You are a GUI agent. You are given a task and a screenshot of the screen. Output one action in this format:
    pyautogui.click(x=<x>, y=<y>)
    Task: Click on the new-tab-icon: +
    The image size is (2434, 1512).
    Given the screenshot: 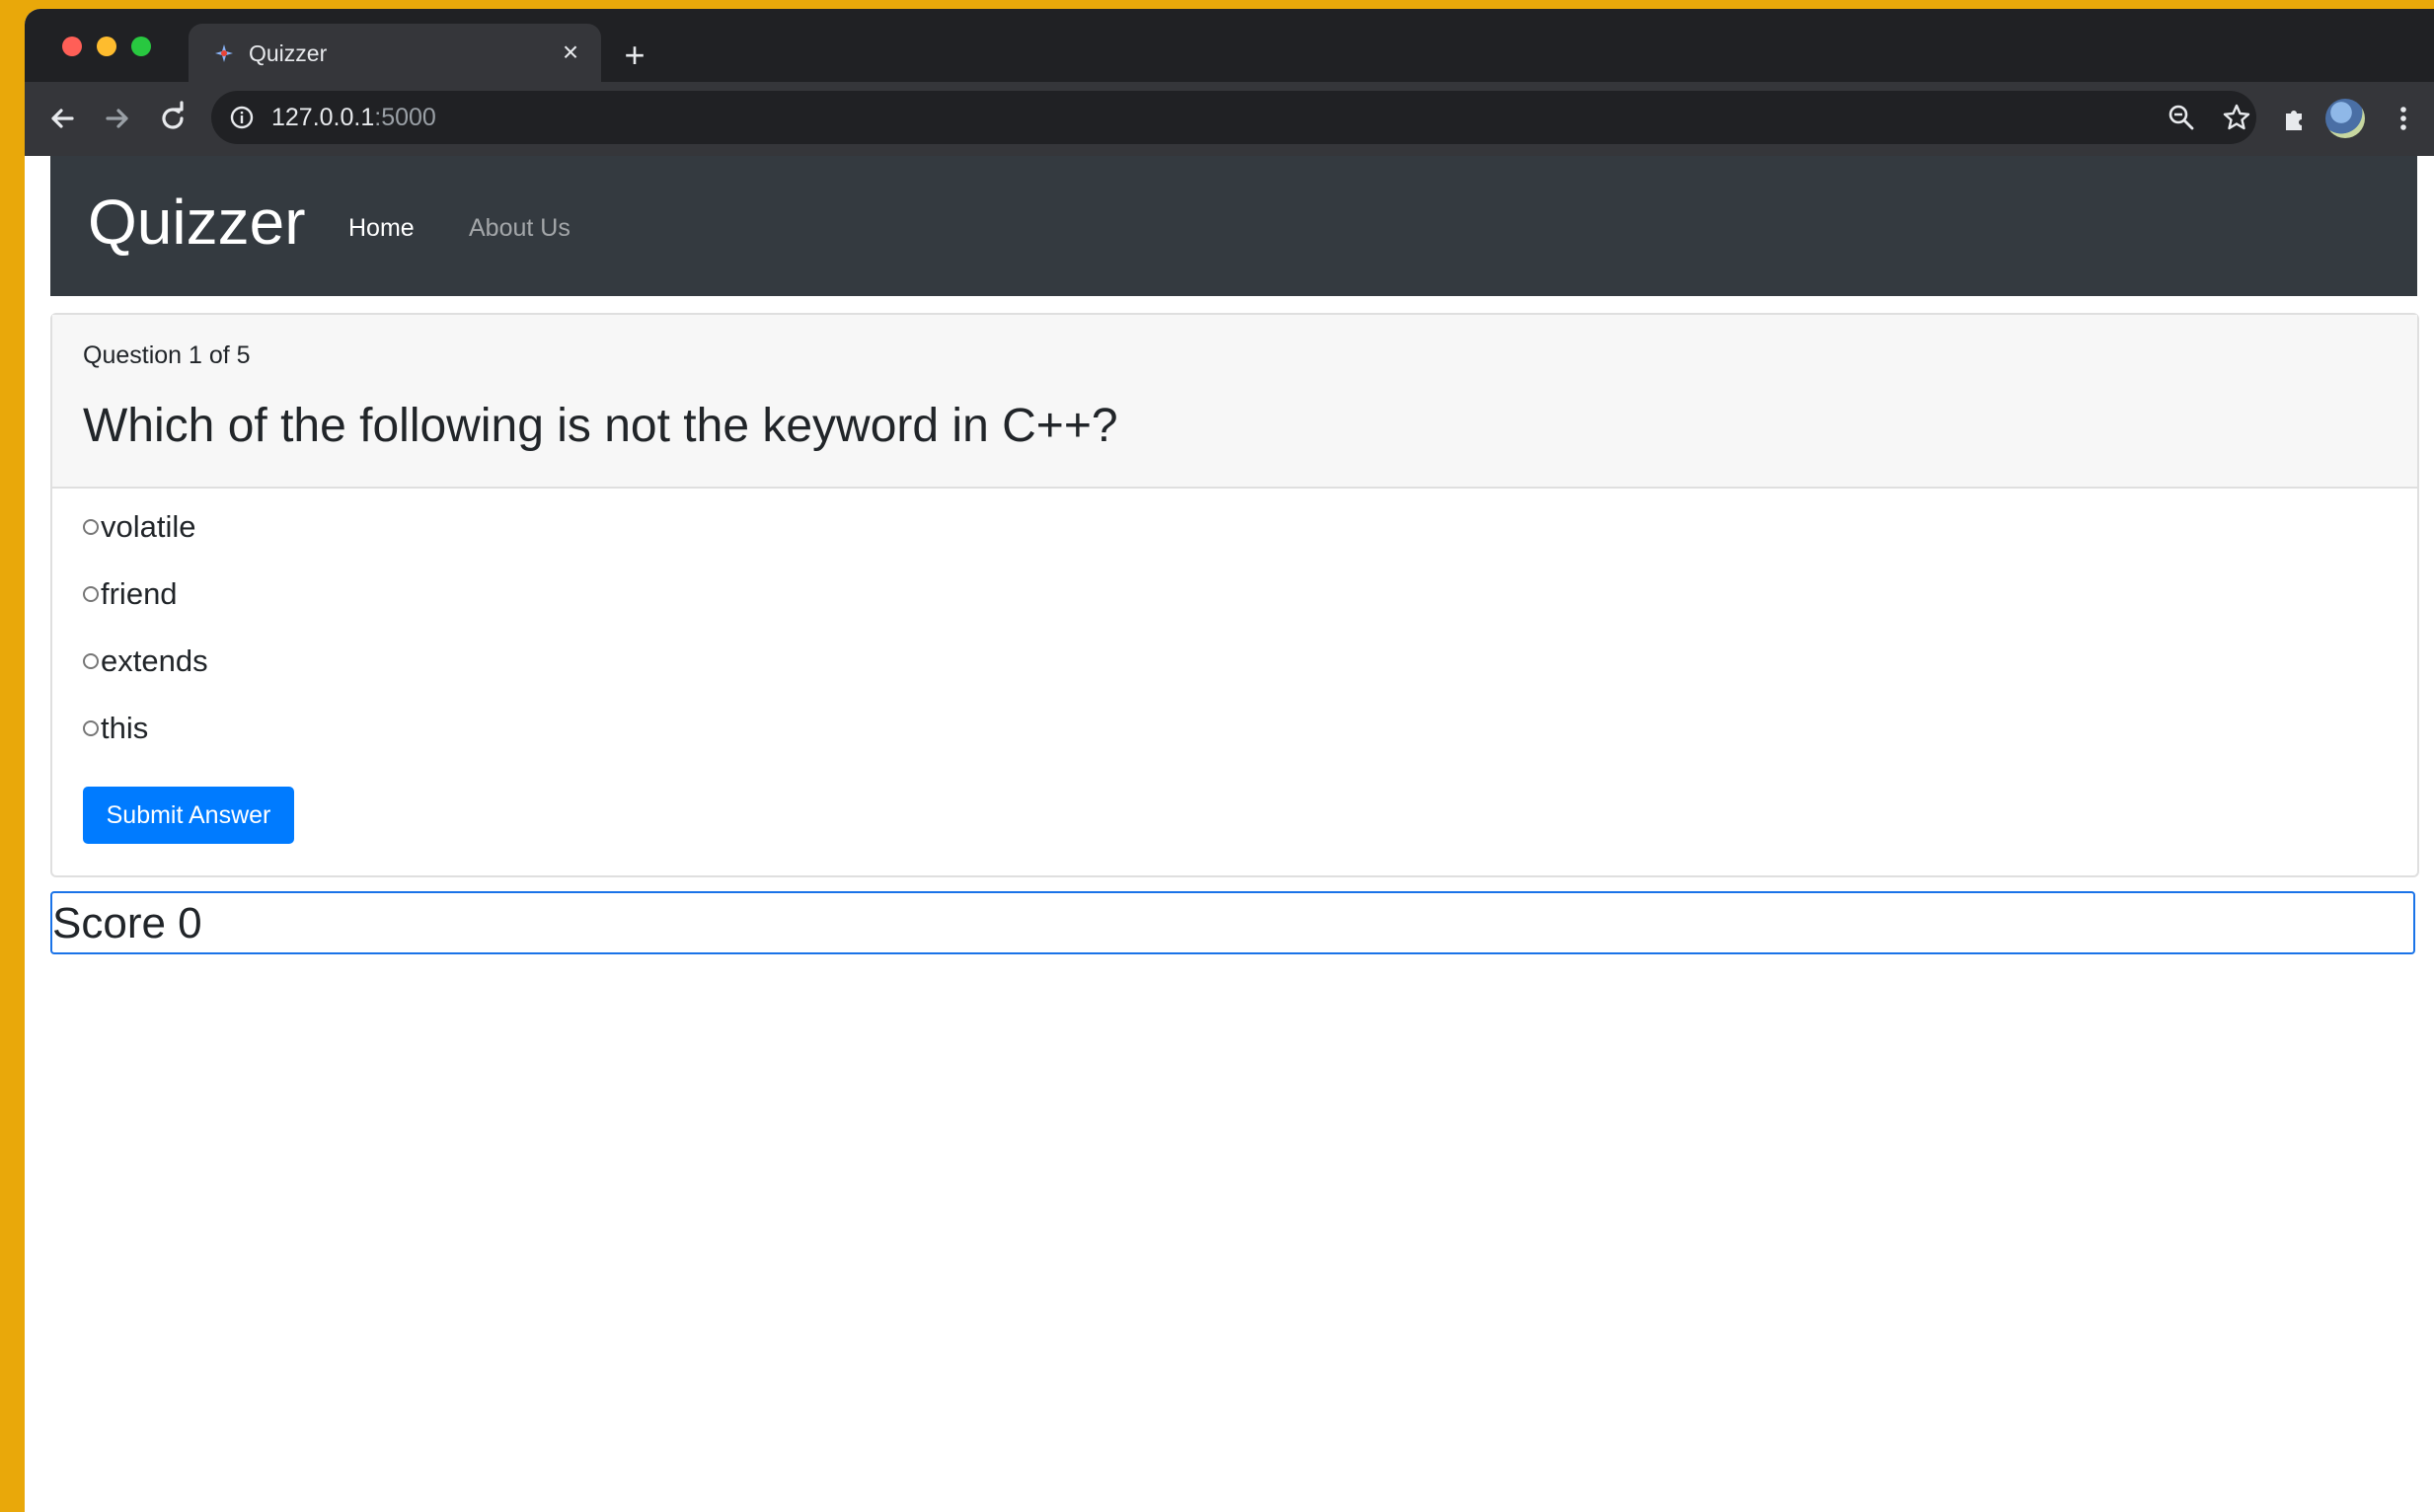 What is the action you would take?
    pyautogui.click(x=634, y=56)
    